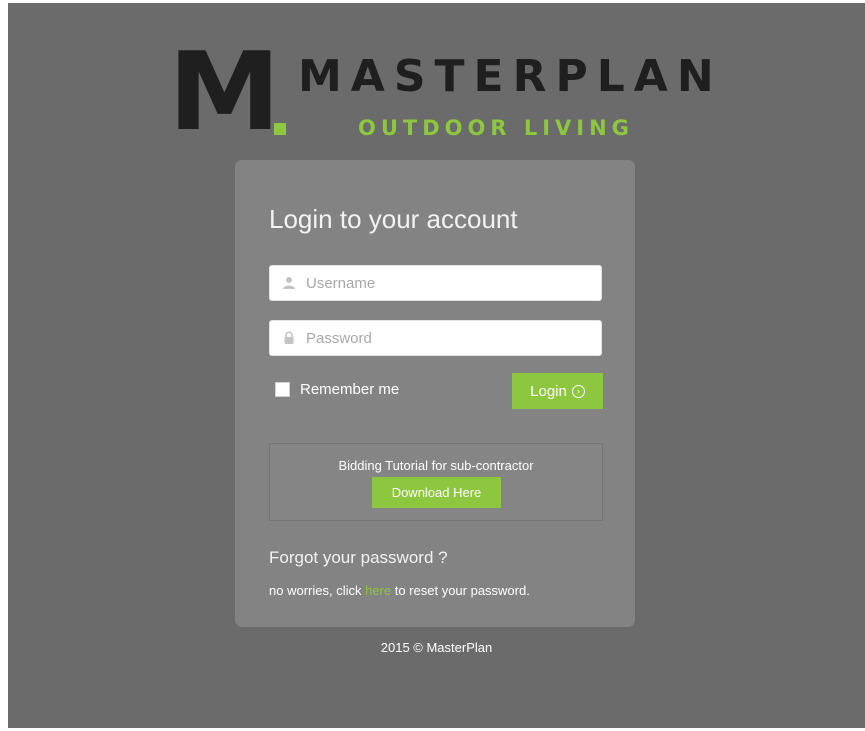 Image resolution: width=865 pixels, height=731 pixels. What do you see at coordinates (358, 557) in the screenshot?
I see `forgot-password-title: Forgot your password ?` at bounding box center [358, 557].